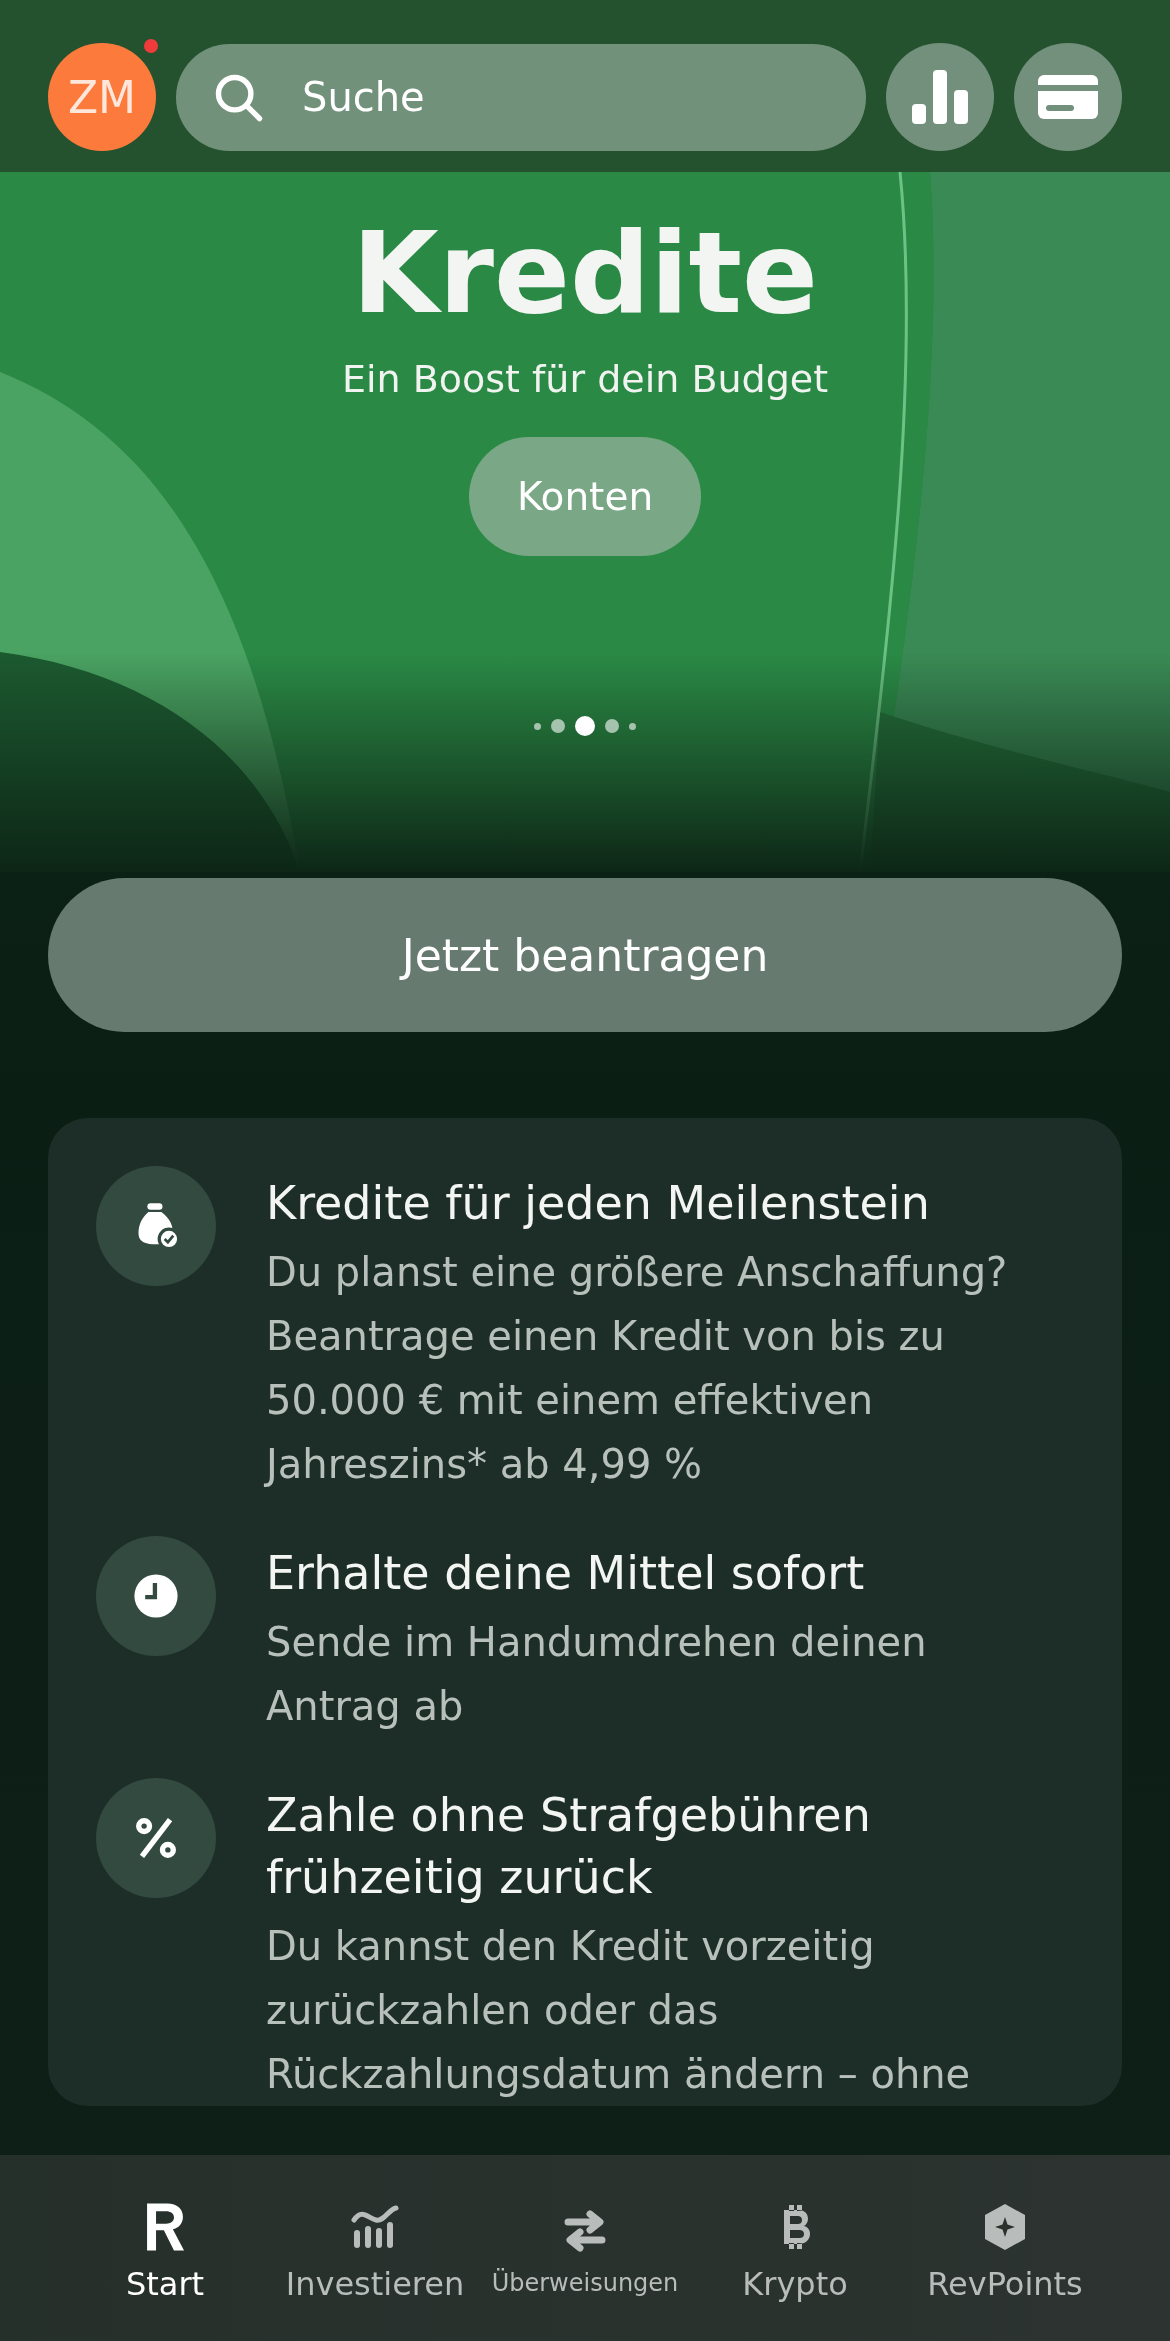 The height and width of the screenshot is (2341, 1170). Describe the element at coordinates (521, 97) in the screenshot. I see `search-field: Suche` at that location.